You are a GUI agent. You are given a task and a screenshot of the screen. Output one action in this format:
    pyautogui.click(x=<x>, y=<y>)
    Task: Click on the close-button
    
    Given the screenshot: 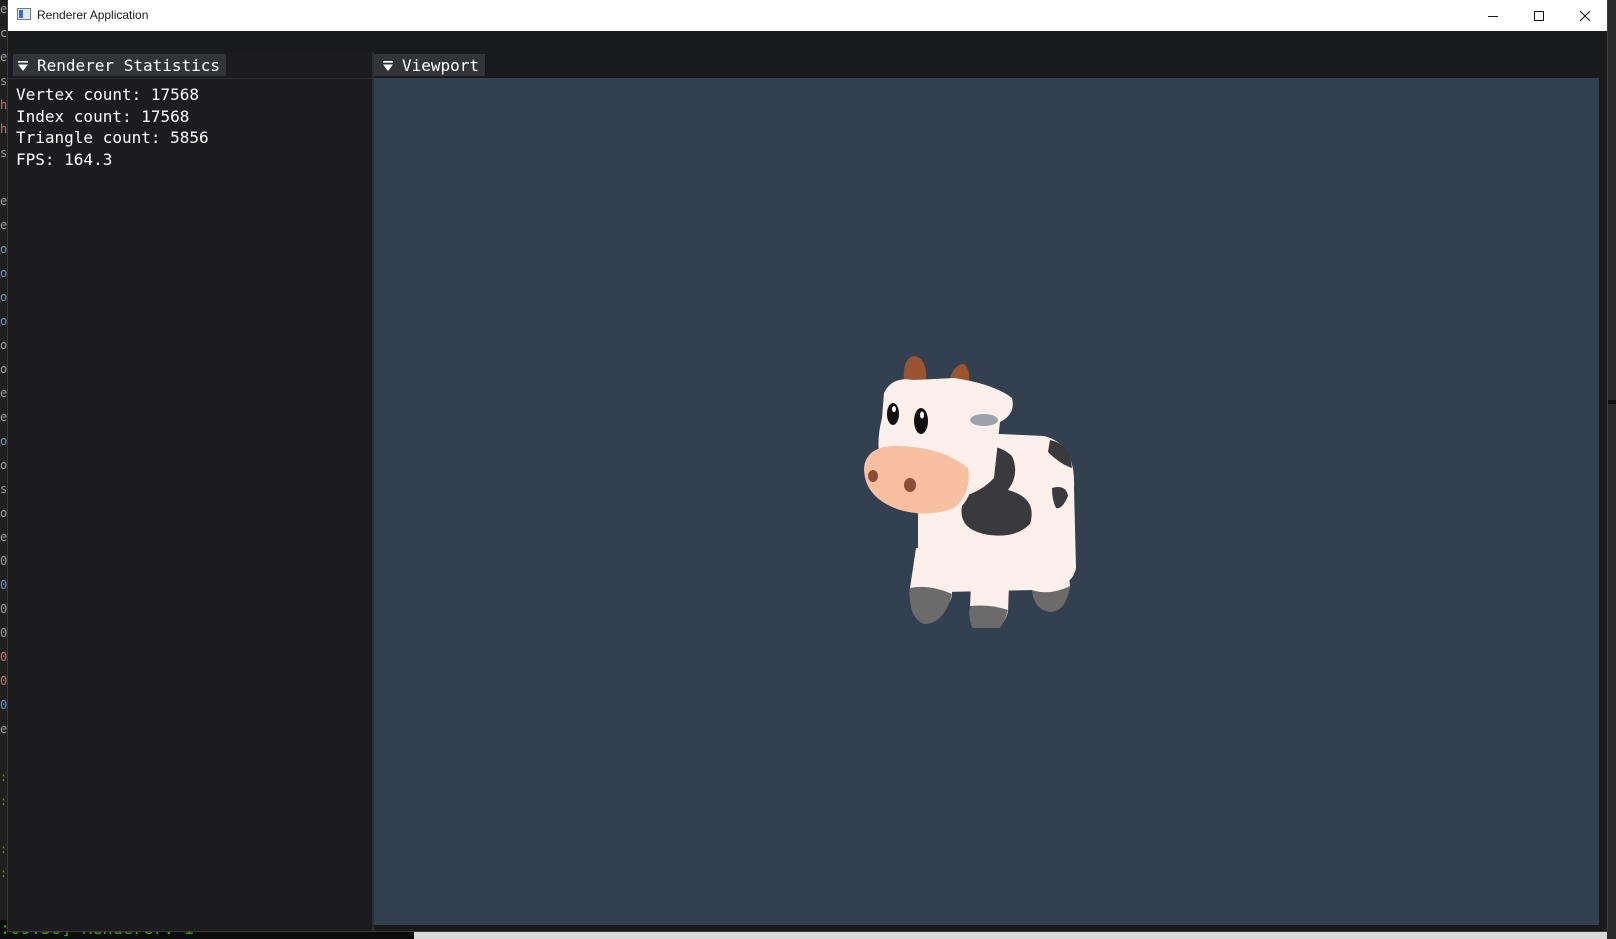 What is the action you would take?
    pyautogui.click(x=1585, y=15)
    